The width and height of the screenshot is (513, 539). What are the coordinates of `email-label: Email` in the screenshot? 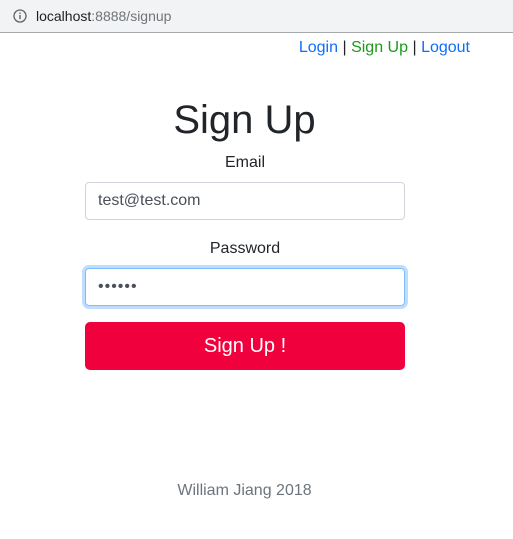 It's located at (244, 162).